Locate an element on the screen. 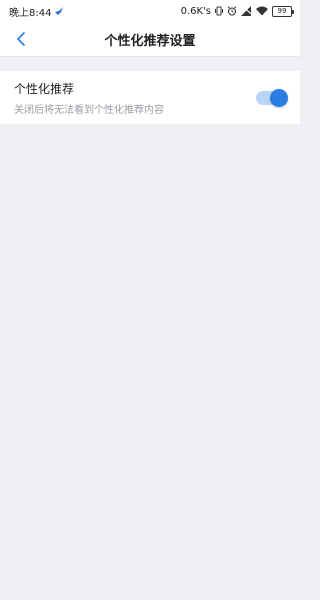 The height and width of the screenshot is (600, 320). status-time: 晚上8:44 is located at coordinates (30, 13).